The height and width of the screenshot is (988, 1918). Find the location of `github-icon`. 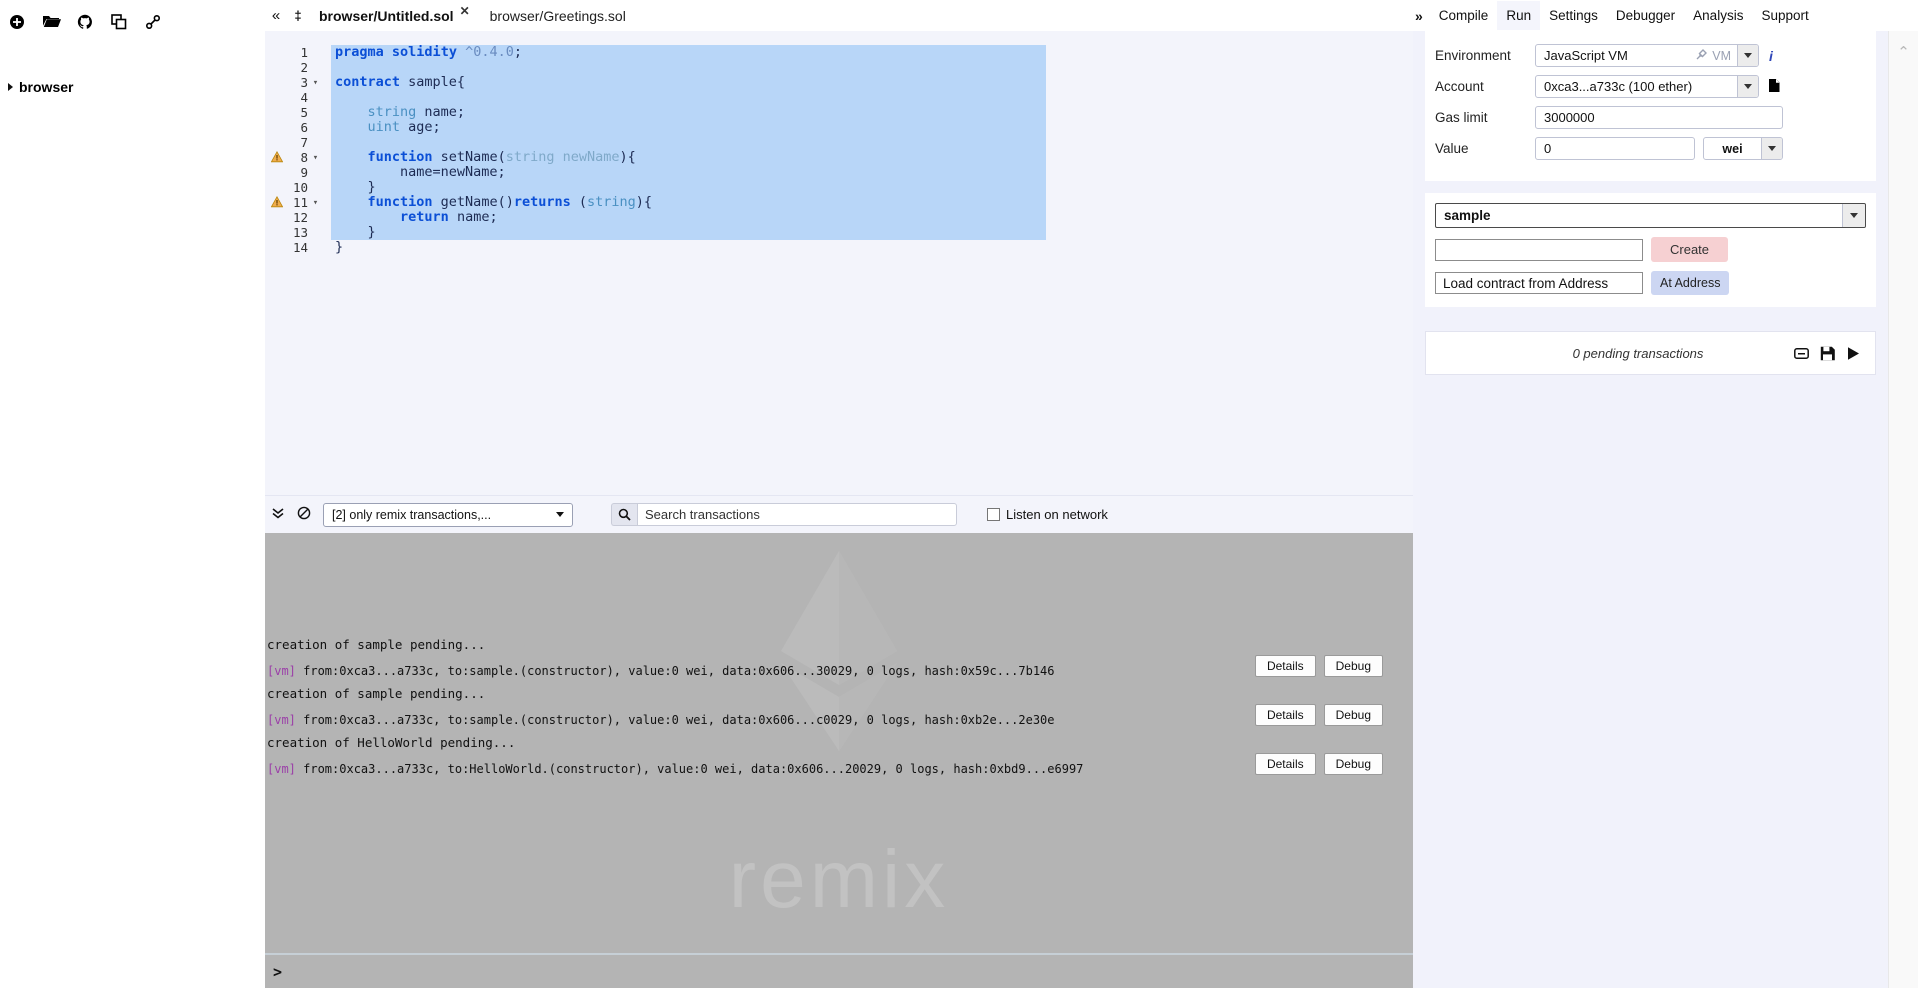

github-icon is located at coordinates (85, 22).